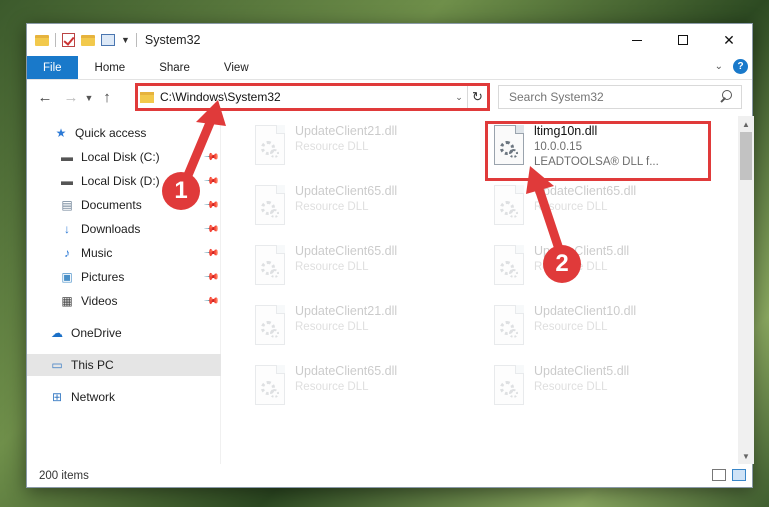  What do you see at coordinates (99, 301) in the screenshot?
I see `sidebar-item-label: Videos` at bounding box center [99, 301].